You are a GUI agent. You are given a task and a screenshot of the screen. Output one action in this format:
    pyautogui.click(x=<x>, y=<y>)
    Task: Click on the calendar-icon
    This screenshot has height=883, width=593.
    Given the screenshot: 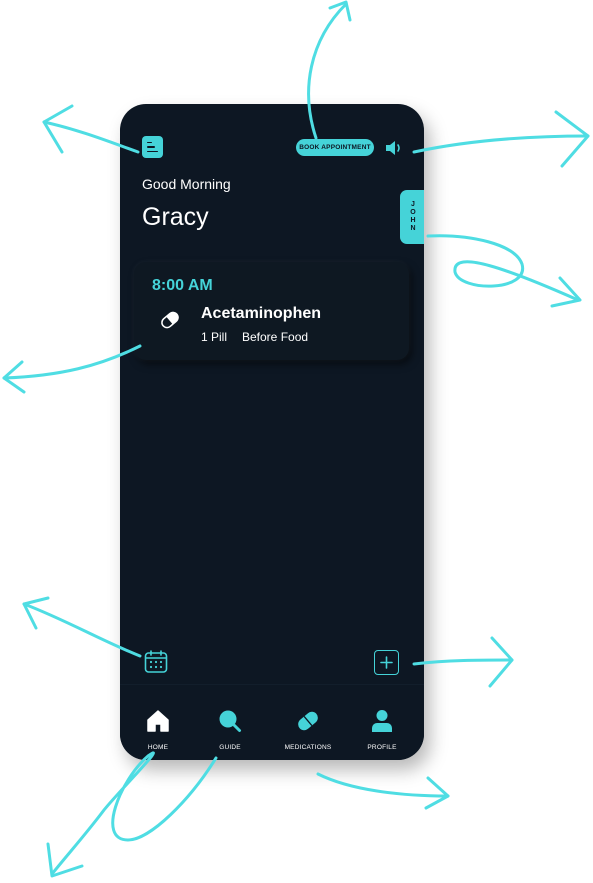 What is the action you would take?
    pyautogui.click(x=156, y=662)
    